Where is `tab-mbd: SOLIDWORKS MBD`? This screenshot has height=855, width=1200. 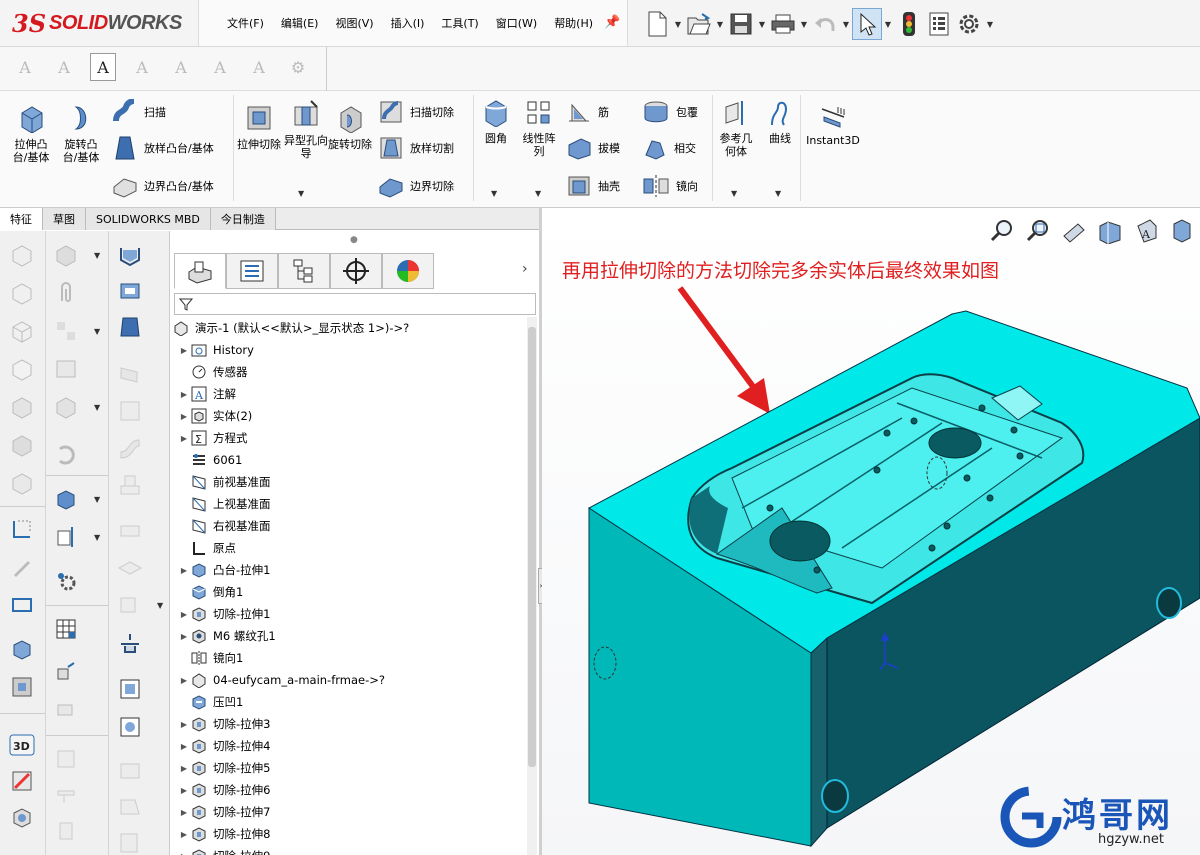
tab-mbd: SOLIDWORKS MBD is located at coordinates (148, 219).